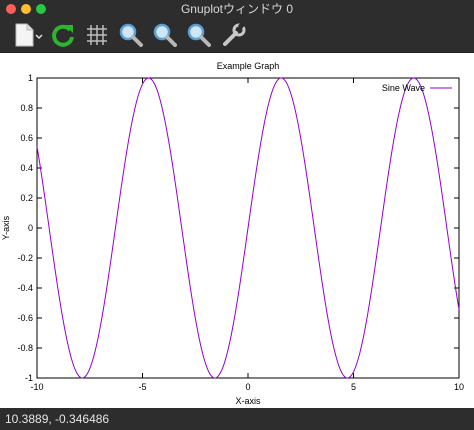 Image resolution: width=474 pixels, height=430 pixels. What do you see at coordinates (248, 66) in the screenshot?
I see `chart-title: Example Graph` at bounding box center [248, 66].